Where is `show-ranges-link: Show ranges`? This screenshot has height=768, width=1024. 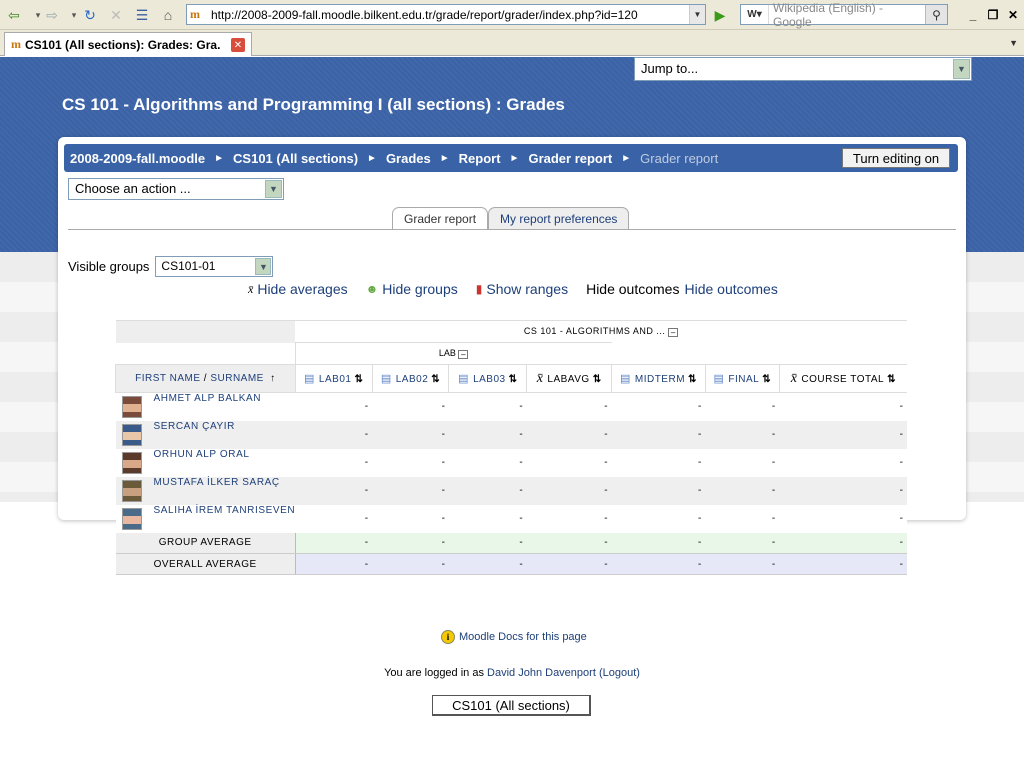 show-ranges-link: Show ranges is located at coordinates (527, 289).